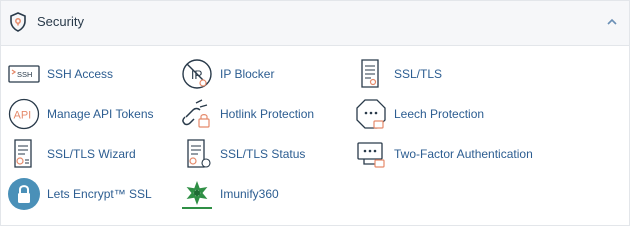 The width and height of the screenshot is (630, 240). What do you see at coordinates (489, 74) in the screenshot?
I see `item-ssl-tls: SSL/TLS` at bounding box center [489, 74].